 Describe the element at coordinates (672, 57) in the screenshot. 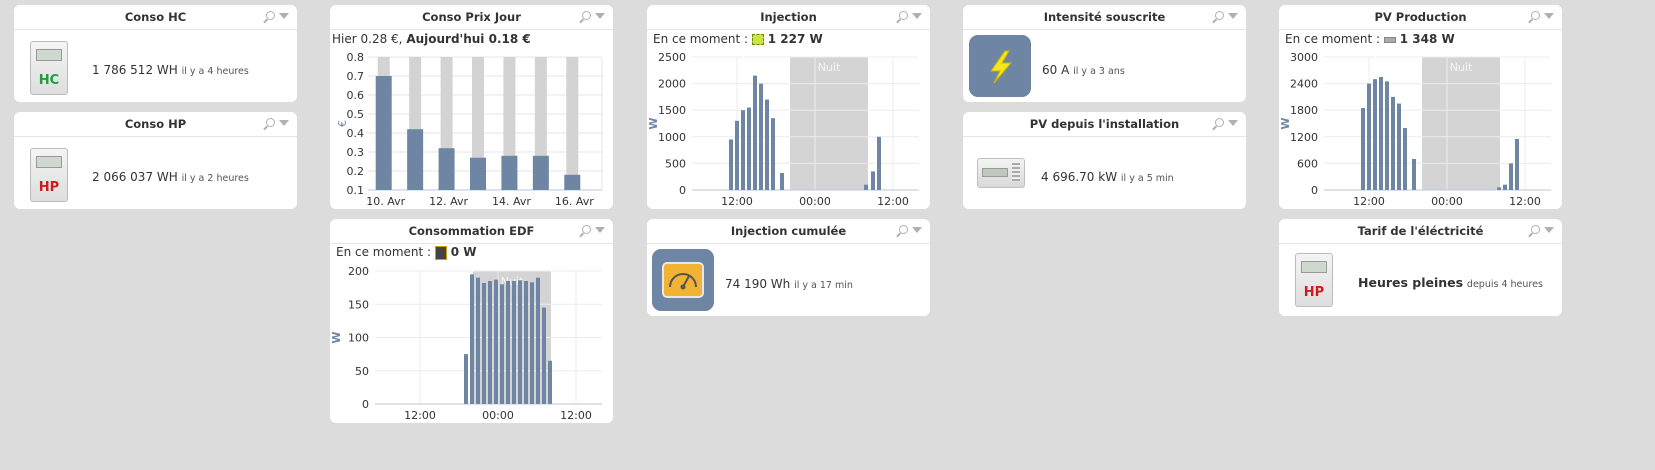

I see `y-tick-label: 2500` at that location.